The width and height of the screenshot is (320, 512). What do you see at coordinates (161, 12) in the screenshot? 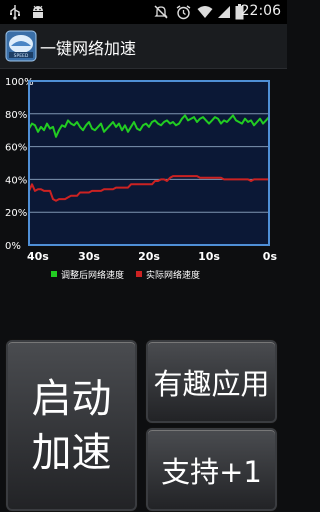
I see `mute-icon` at bounding box center [161, 12].